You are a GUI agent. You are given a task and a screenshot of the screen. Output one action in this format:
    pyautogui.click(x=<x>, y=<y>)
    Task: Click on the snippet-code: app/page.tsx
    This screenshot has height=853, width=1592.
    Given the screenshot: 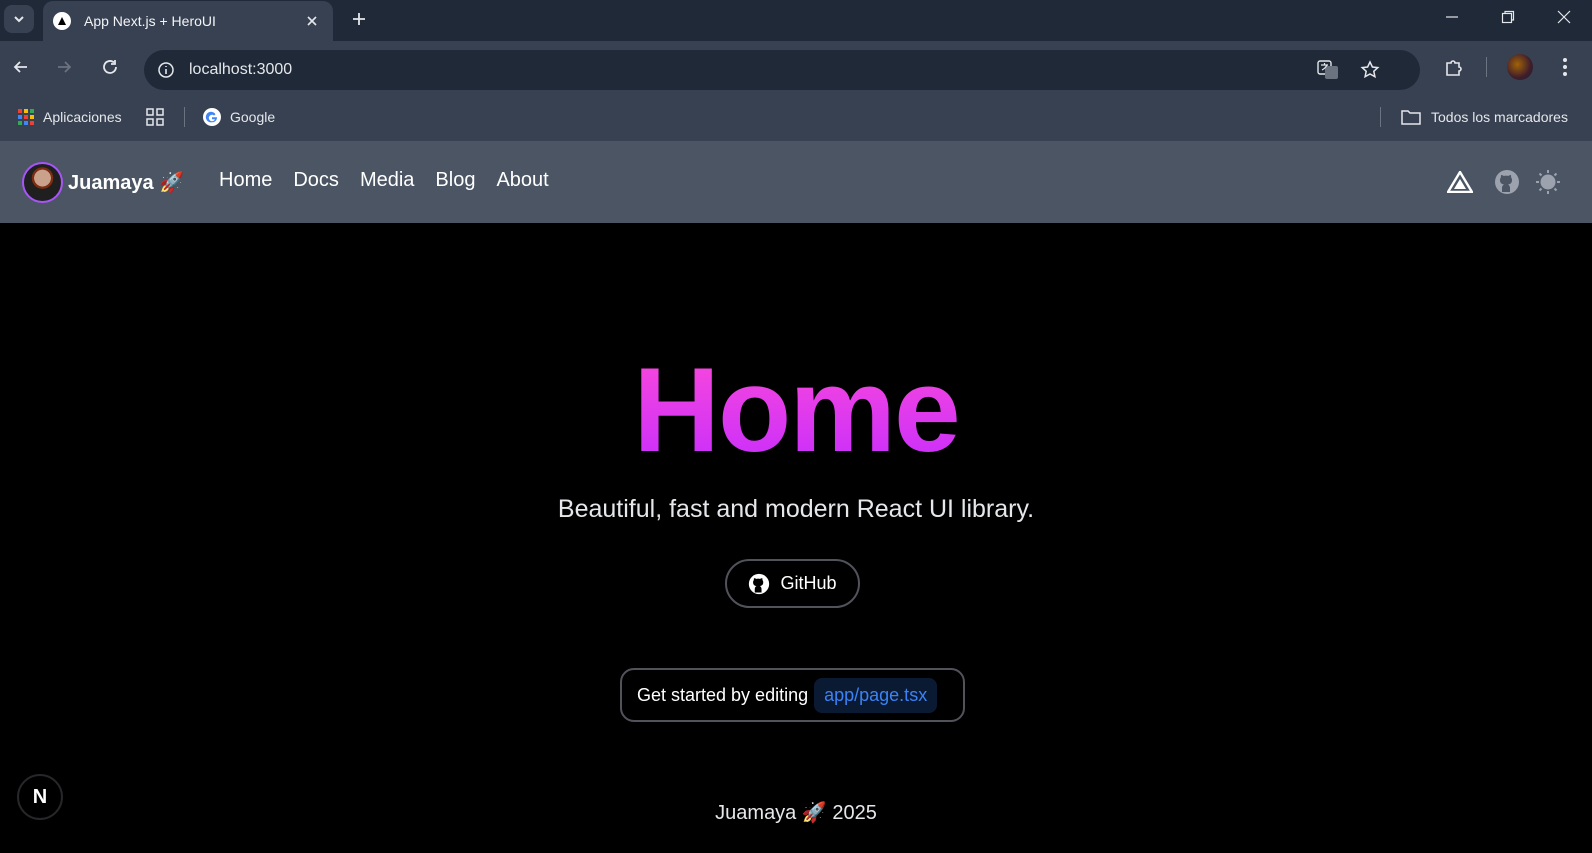 What is the action you would take?
    pyautogui.click(x=876, y=695)
    